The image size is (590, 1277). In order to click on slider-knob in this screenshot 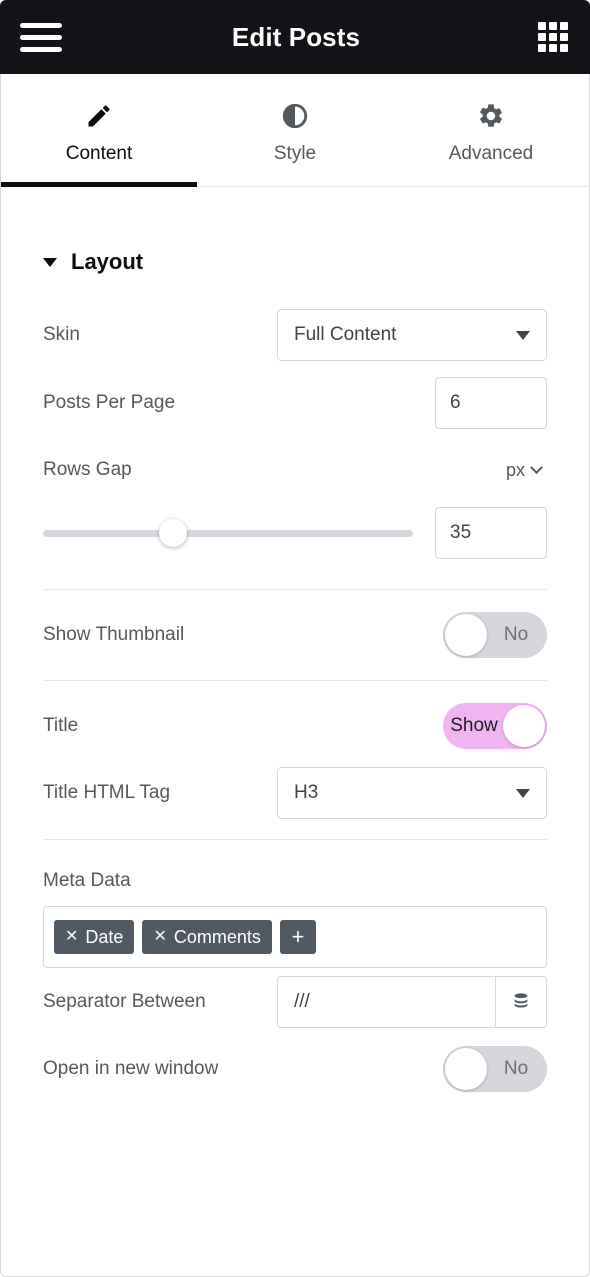, I will do `click(172, 533)`.